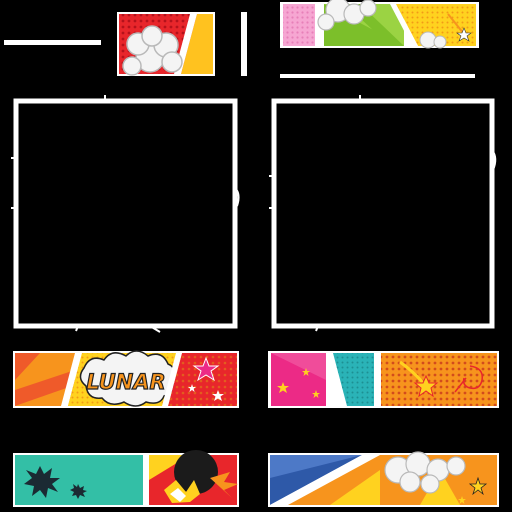 The width and height of the screenshot is (512, 512). Describe the element at coordinates (126, 478) in the screenshot. I see `bottom-left-comic-strip` at that location.